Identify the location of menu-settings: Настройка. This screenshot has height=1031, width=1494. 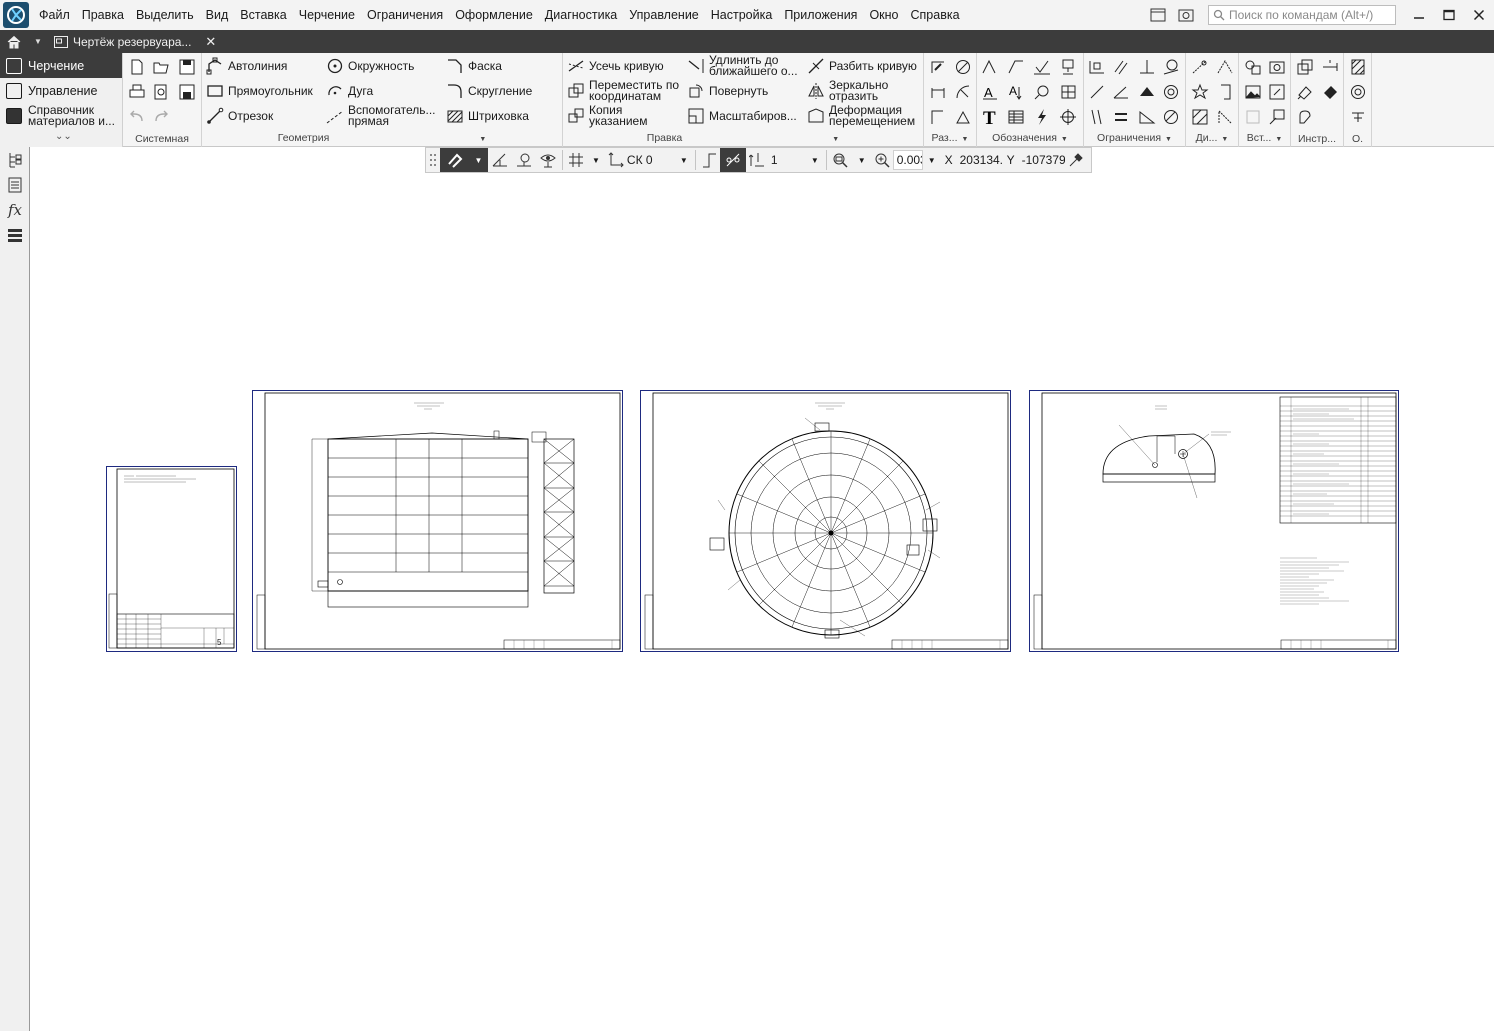
(742, 15).